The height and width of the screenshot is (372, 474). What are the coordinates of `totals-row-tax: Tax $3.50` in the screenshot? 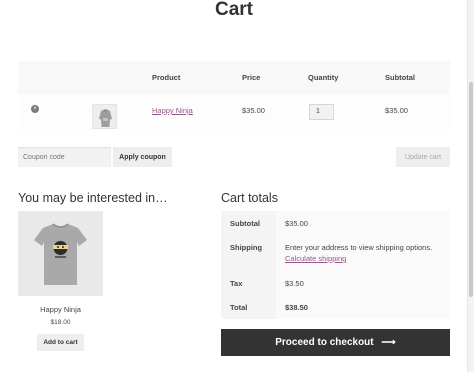 It's located at (335, 283).